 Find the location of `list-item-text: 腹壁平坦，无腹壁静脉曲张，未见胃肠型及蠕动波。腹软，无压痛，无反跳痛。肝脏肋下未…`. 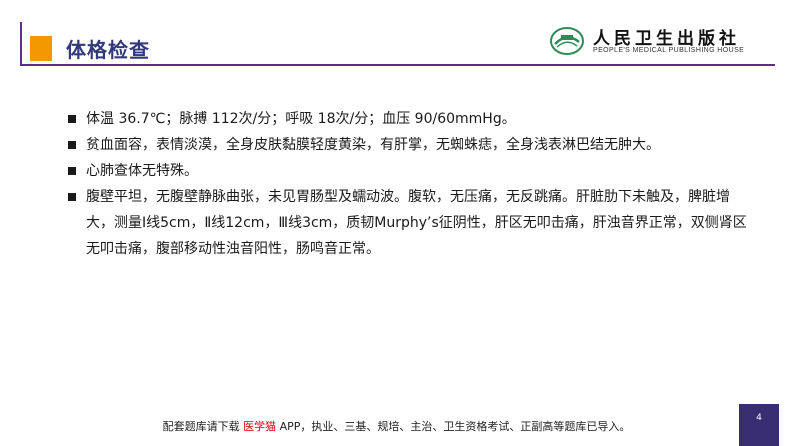

list-item-text: 腹壁平坦，无腹壁静脉曲张，未见胃肠型及蠕动波。腹软，无压痛，无反跳痛。肝脏肋下未… is located at coordinates (416, 223).